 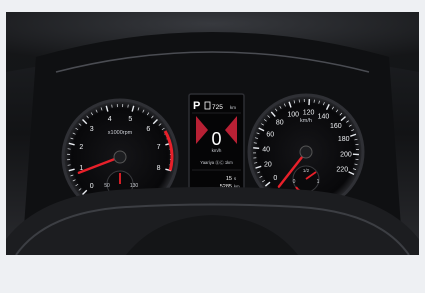 What do you see at coordinates (306, 170) in the screenshot?
I see `fuel-mid-label: 1/2` at bounding box center [306, 170].